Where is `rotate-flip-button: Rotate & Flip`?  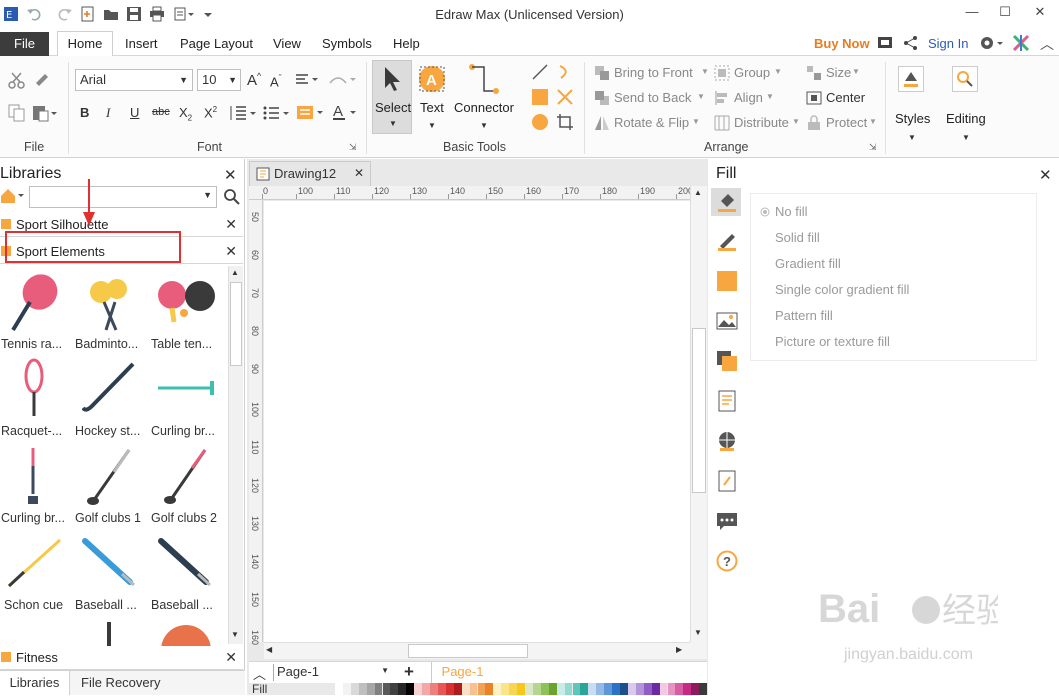
rotate-flip-button: Rotate & Flip is located at coordinates (651, 122).